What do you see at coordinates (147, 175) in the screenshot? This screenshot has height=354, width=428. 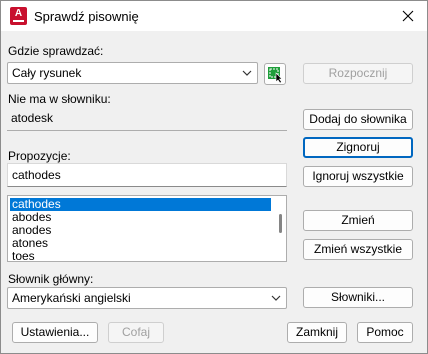 I see `suggestion-input: cathodes` at bounding box center [147, 175].